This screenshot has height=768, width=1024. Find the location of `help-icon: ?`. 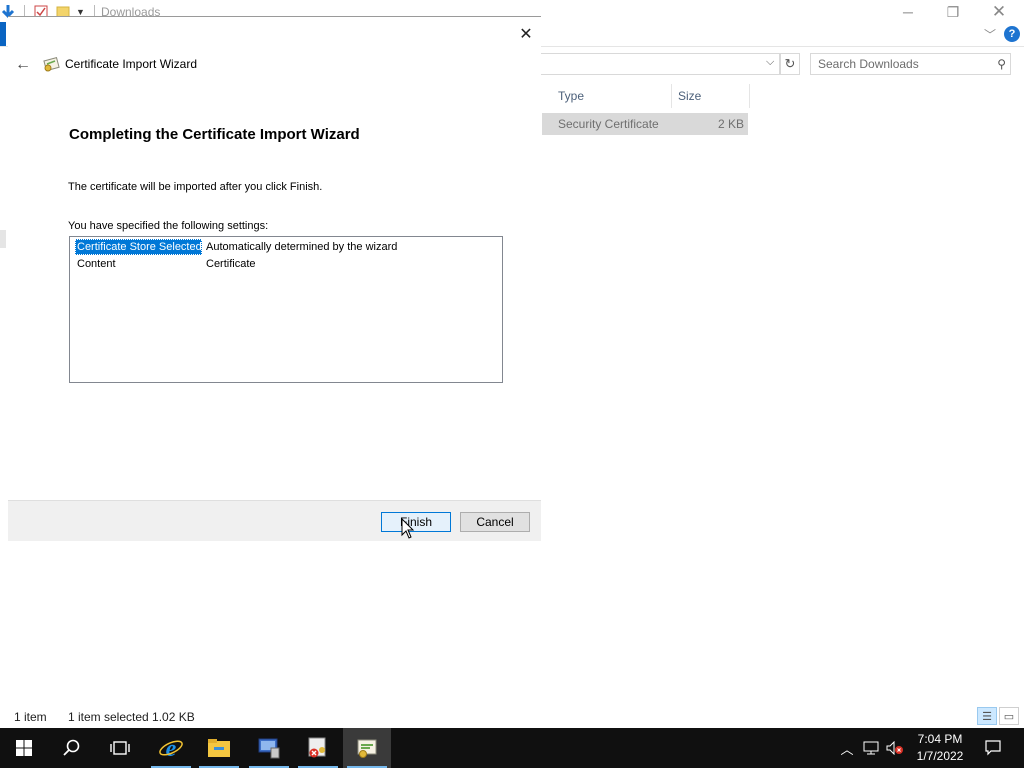

help-icon: ? is located at coordinates (1012, 34).